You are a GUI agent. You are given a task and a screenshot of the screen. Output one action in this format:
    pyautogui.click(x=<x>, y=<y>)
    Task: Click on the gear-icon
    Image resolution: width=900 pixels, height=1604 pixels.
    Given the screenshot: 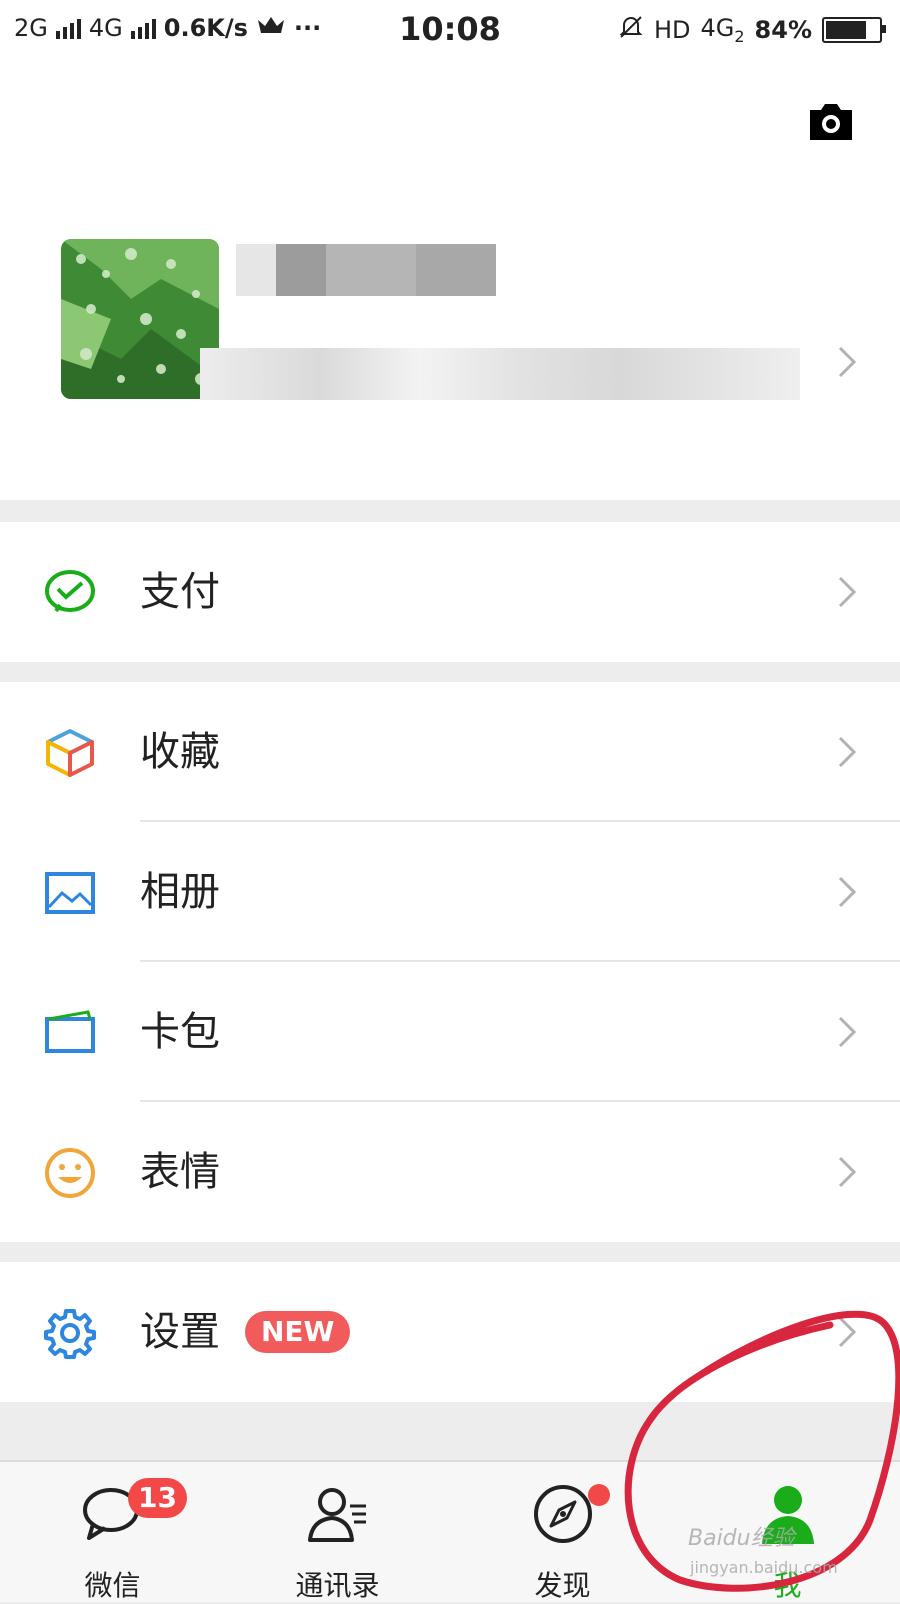 What is the action you would take?
    pyautogui.click(x=70, y=1333)
    